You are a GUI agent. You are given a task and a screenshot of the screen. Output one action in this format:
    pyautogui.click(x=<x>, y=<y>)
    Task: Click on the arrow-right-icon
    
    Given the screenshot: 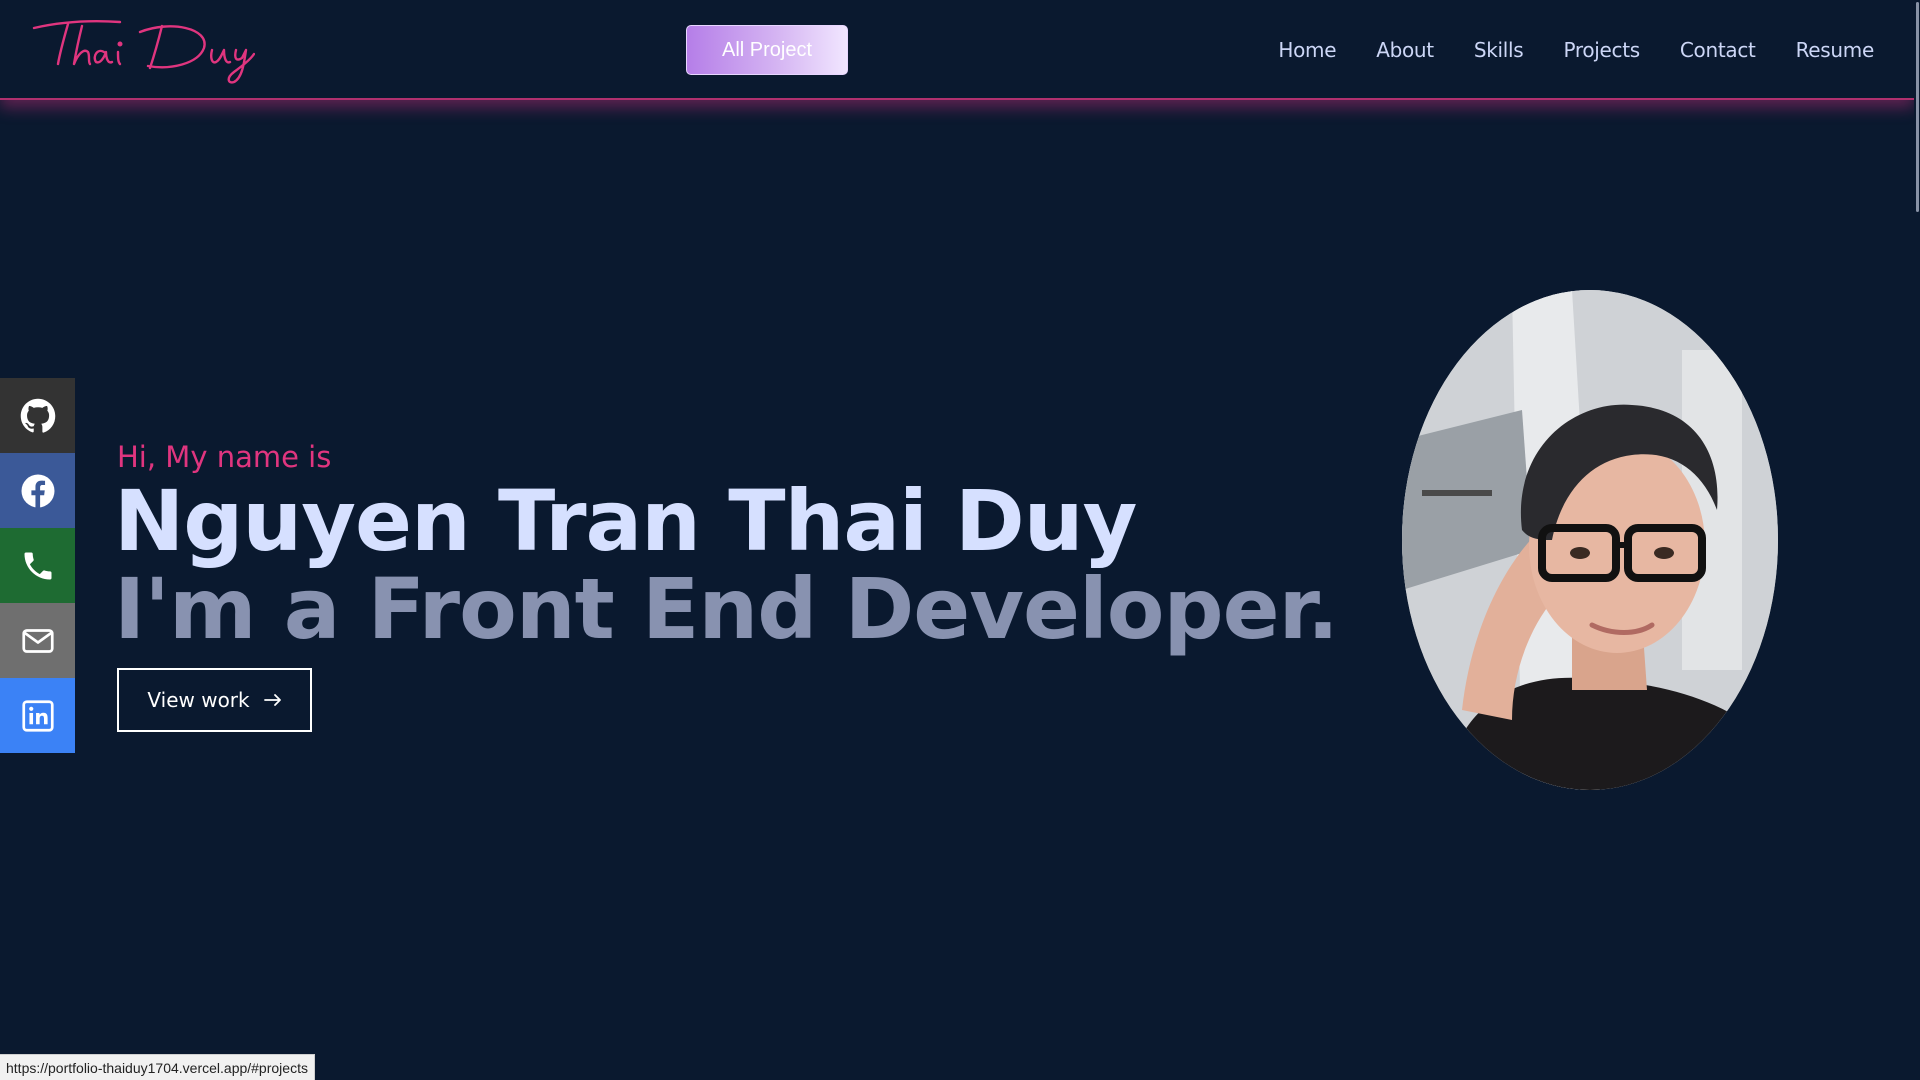 What is the action you would take?
    pyautogui.click(x=272, y=700)
    